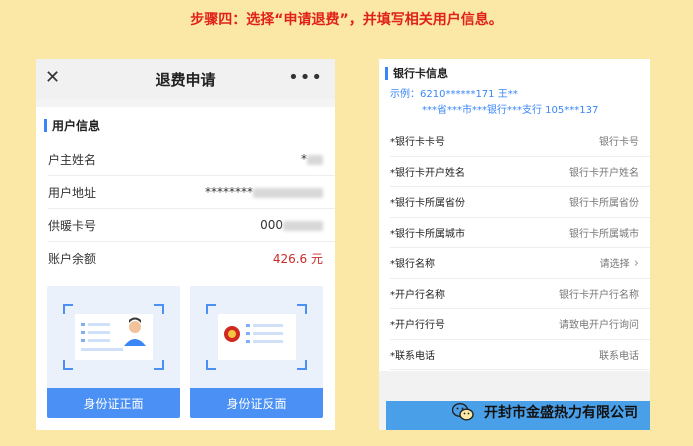  I want to click on field-input: 请选择 ›, so click(619, 263).